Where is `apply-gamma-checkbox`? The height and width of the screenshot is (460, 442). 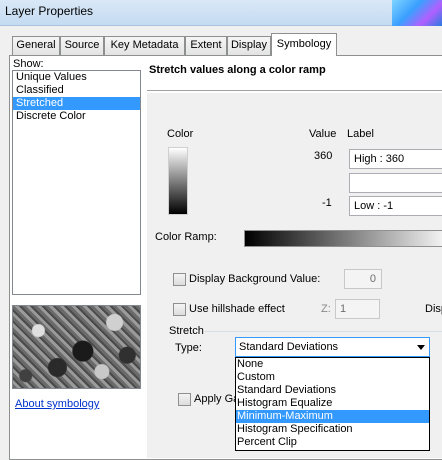 apply-gamma-checkbox is located at coordinates (184, 399).